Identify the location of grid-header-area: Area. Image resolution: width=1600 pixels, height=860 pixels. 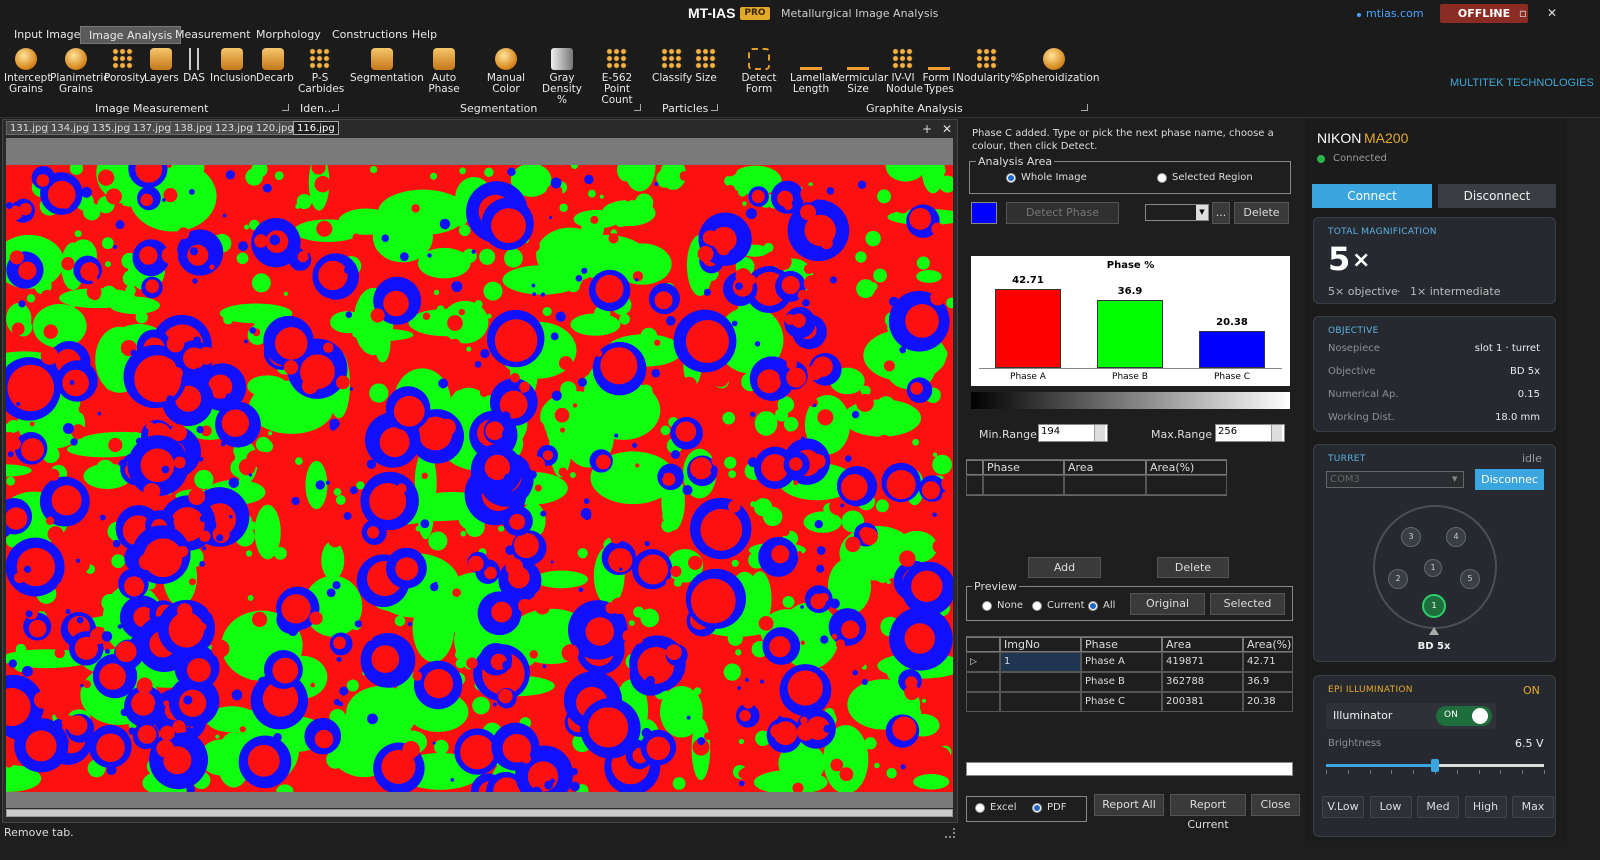
(1105, 467).